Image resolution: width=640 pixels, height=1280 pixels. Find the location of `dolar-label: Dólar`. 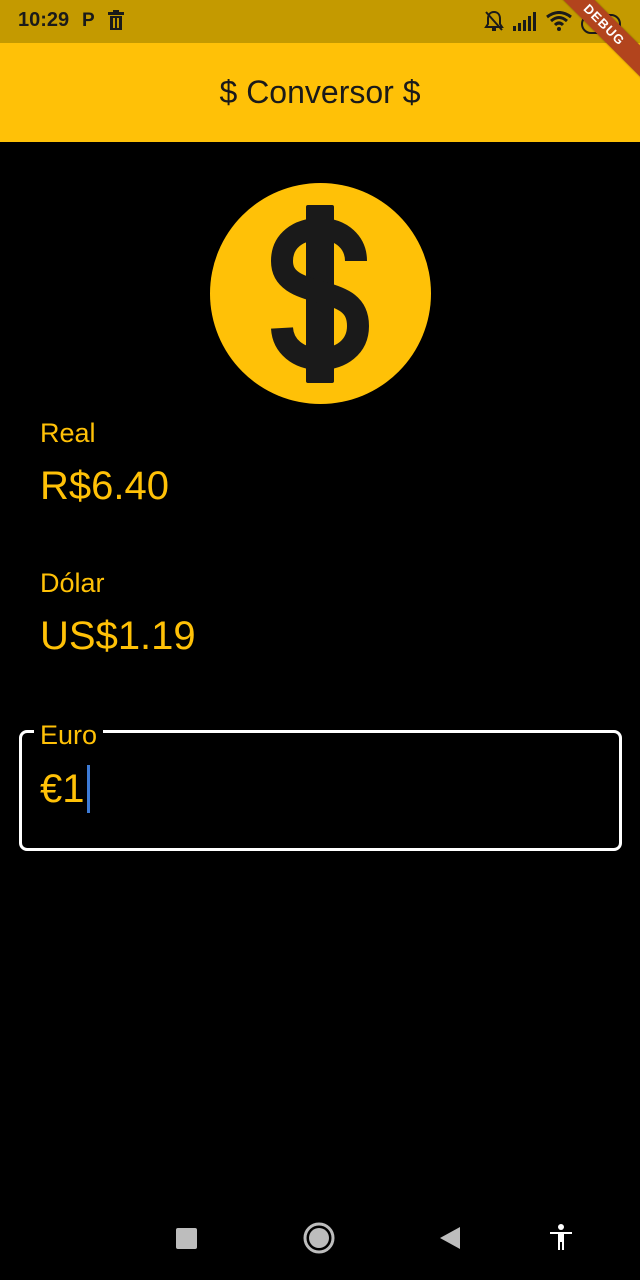

dolar-label: Dólar is located at coordinates (72, 583).